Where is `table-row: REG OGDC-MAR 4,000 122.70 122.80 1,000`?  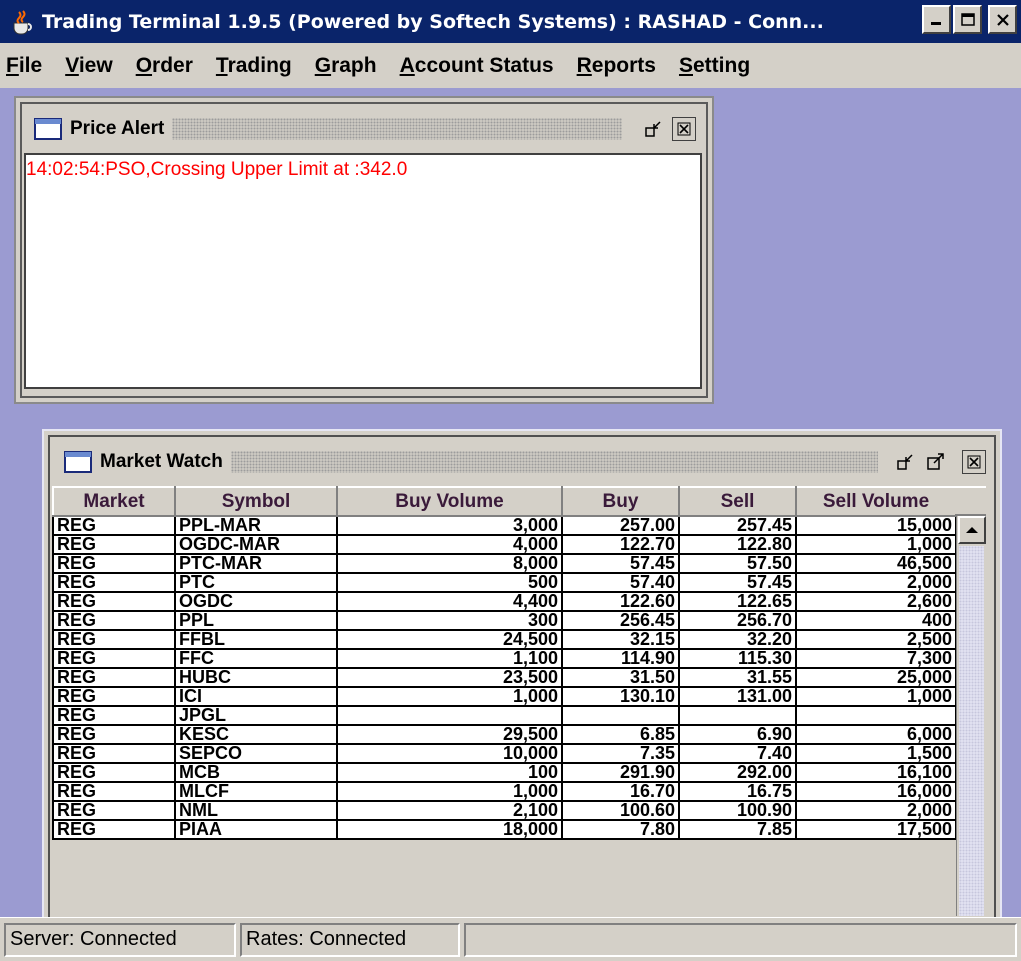
table-row: REG OGDC-MAR 4,000 122.70 122.80 1,000 is located at coordinates (504, 544).